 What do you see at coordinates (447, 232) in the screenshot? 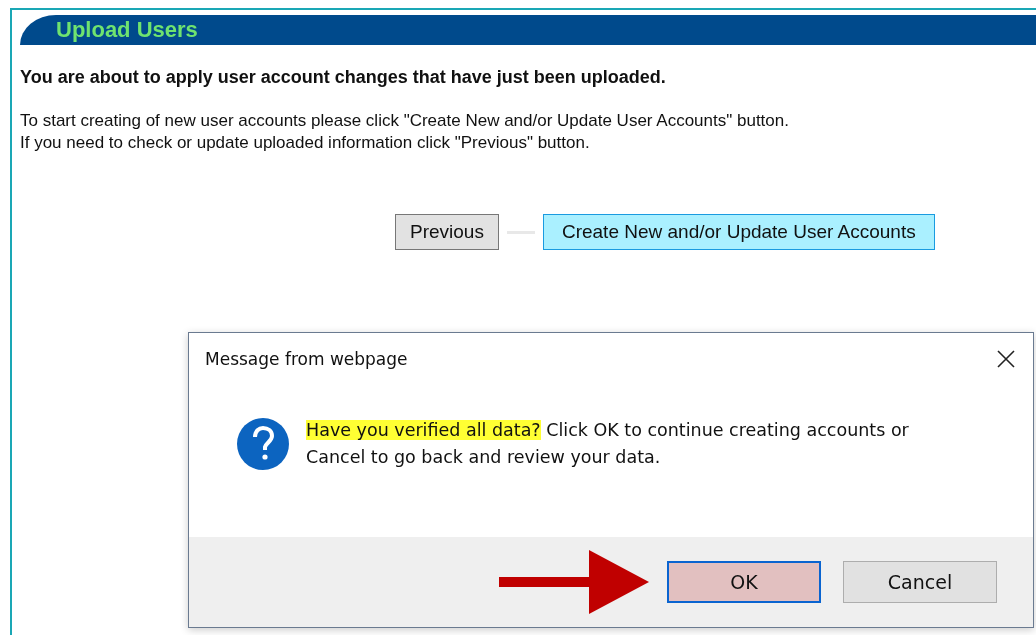
I see `previous-button: Previous` at bounding box center [447, 232].